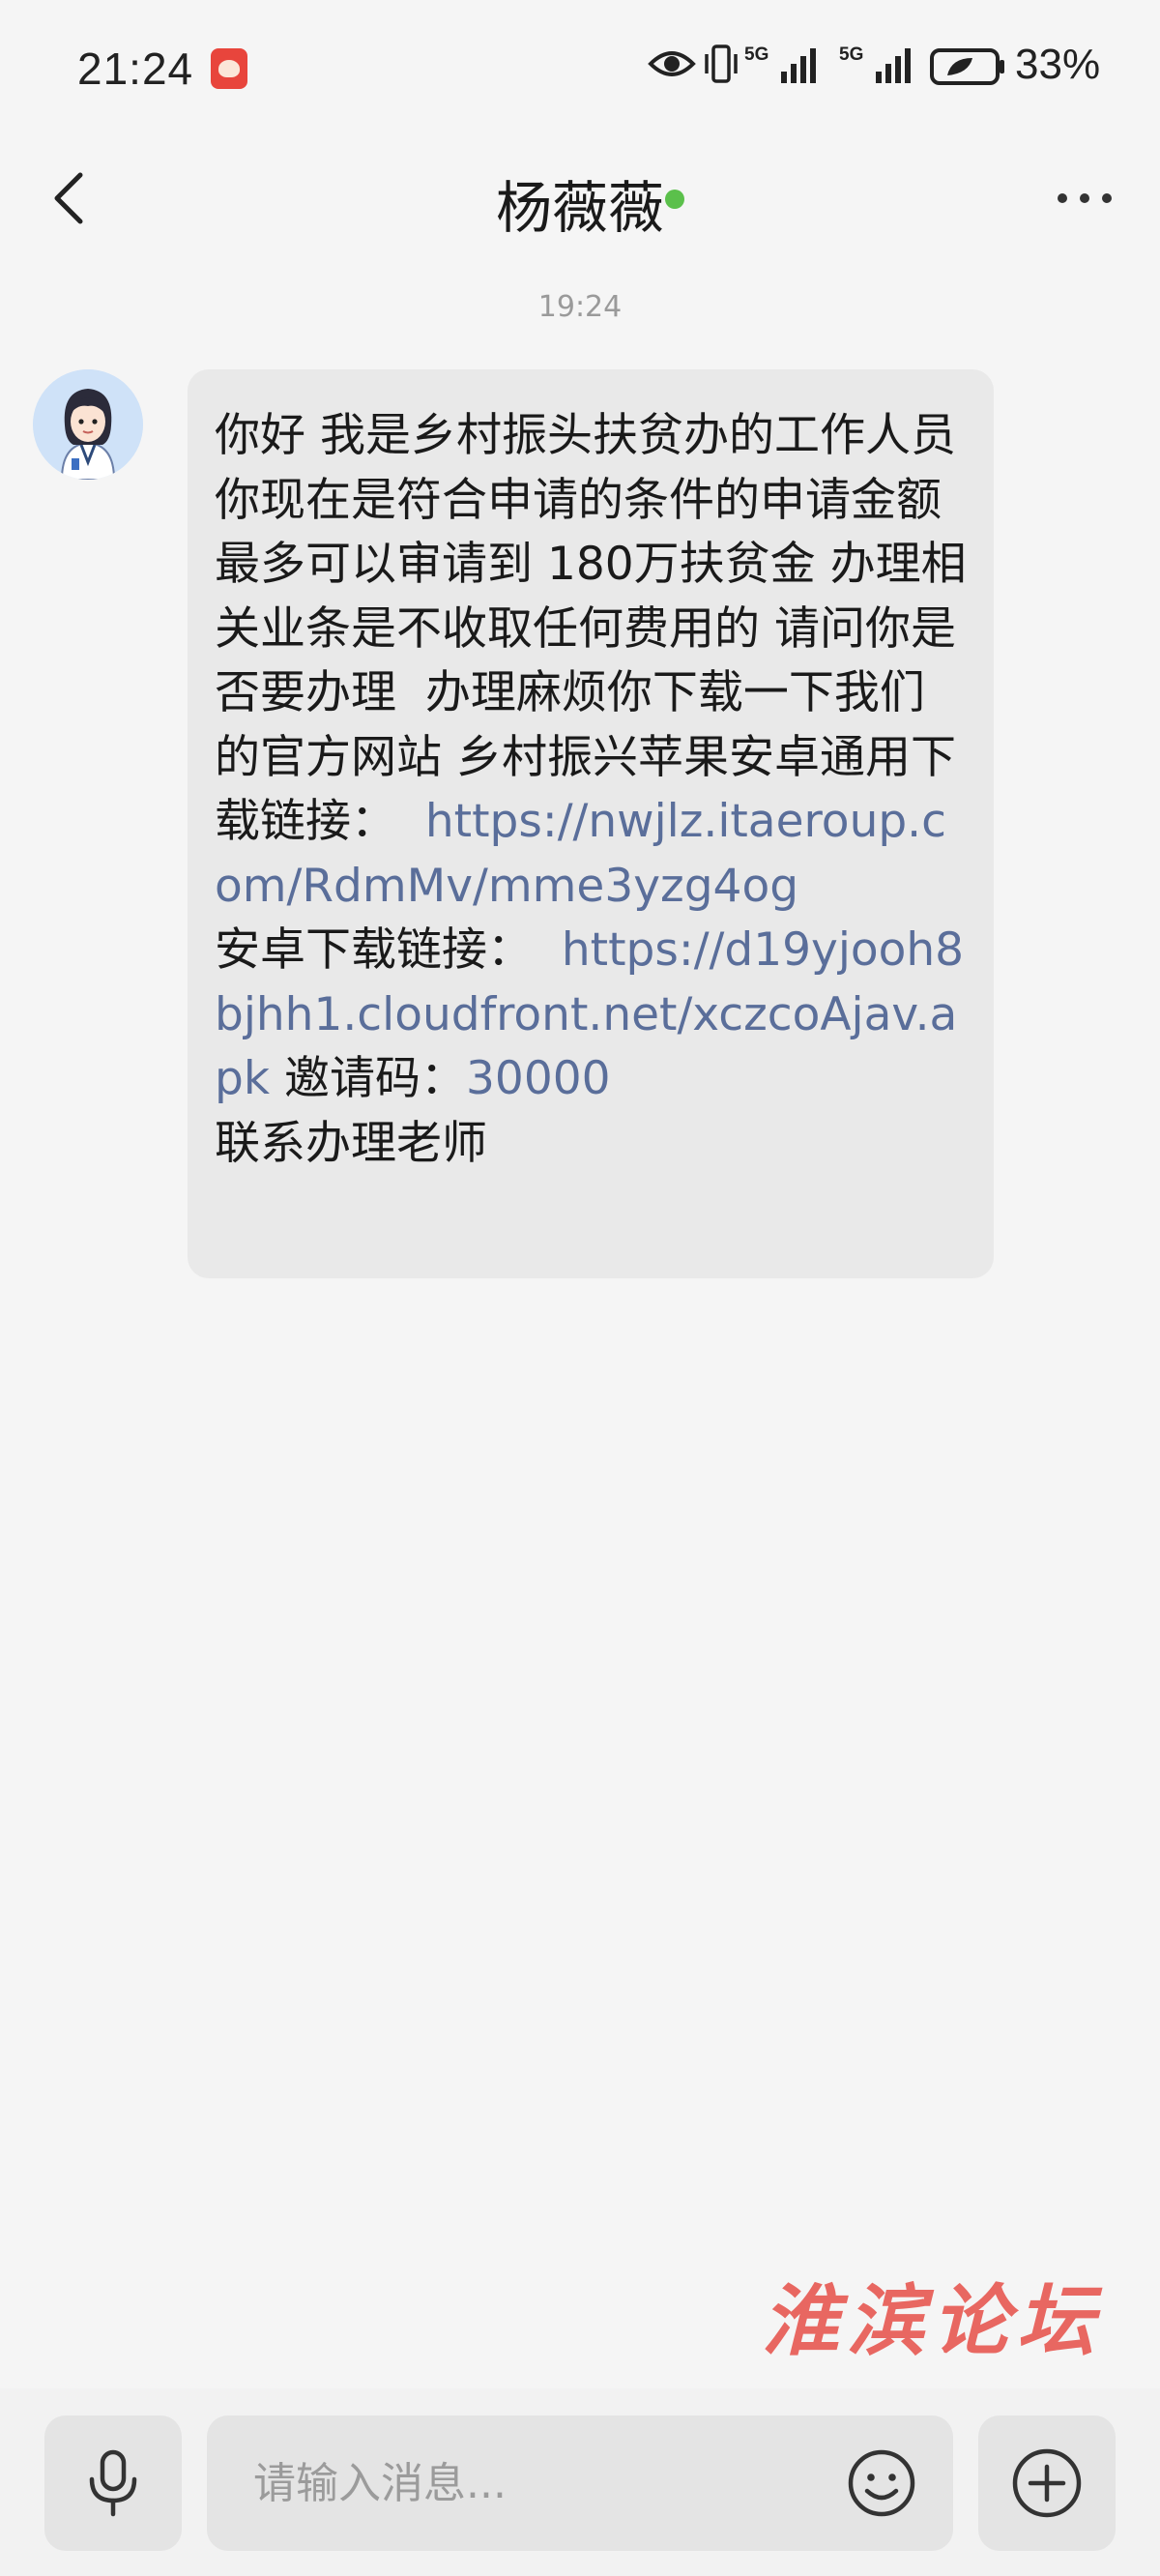  I want to click on input-bar, so click(580, 2482).